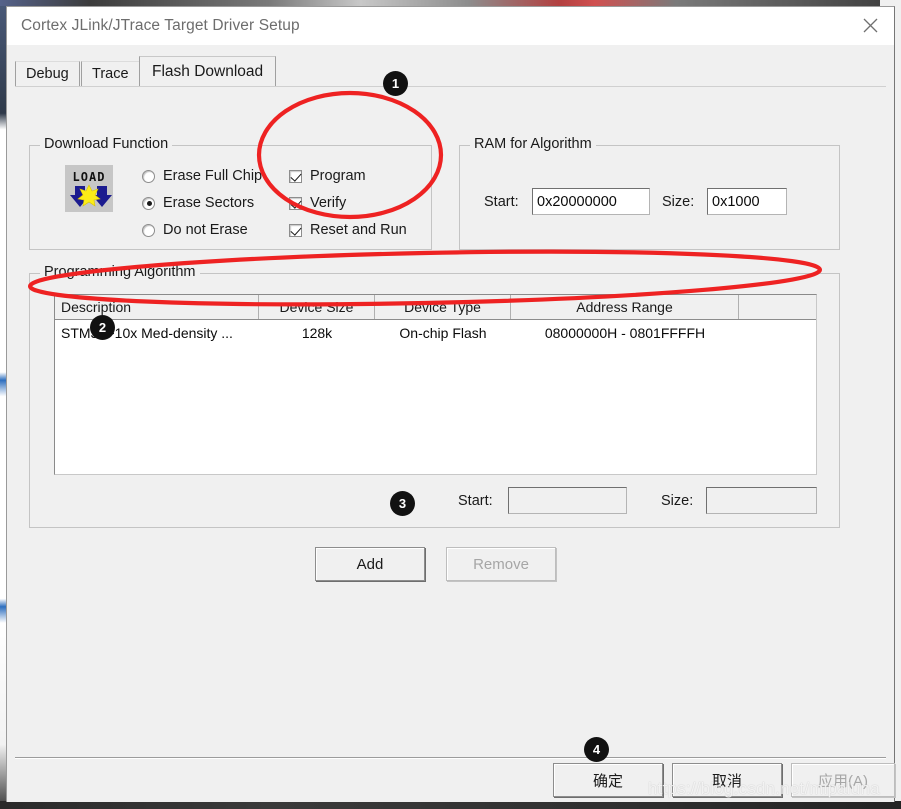  What do you see at coordinates (475, 501) in the screenshot?
I see `algorithm-start-label: Start:` at bounding box center [475, 501].